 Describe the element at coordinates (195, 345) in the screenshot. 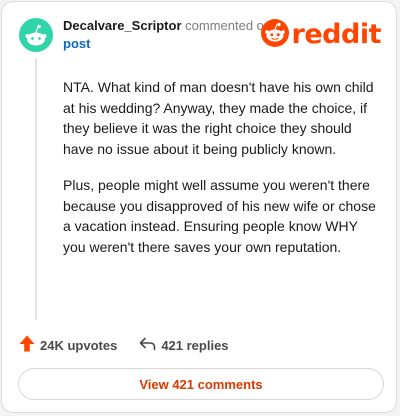

I see `replies-count: 421 replies` at that location.